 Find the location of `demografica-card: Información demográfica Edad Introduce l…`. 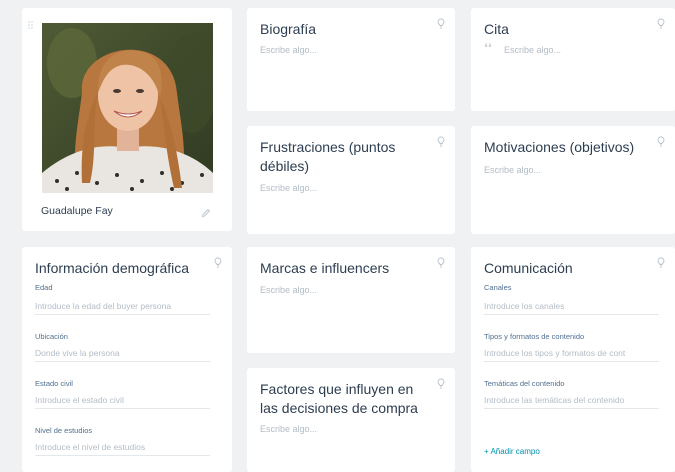

demografica-card: Información demográfica Edad Introduce l… is located at coordinates (127, 359).